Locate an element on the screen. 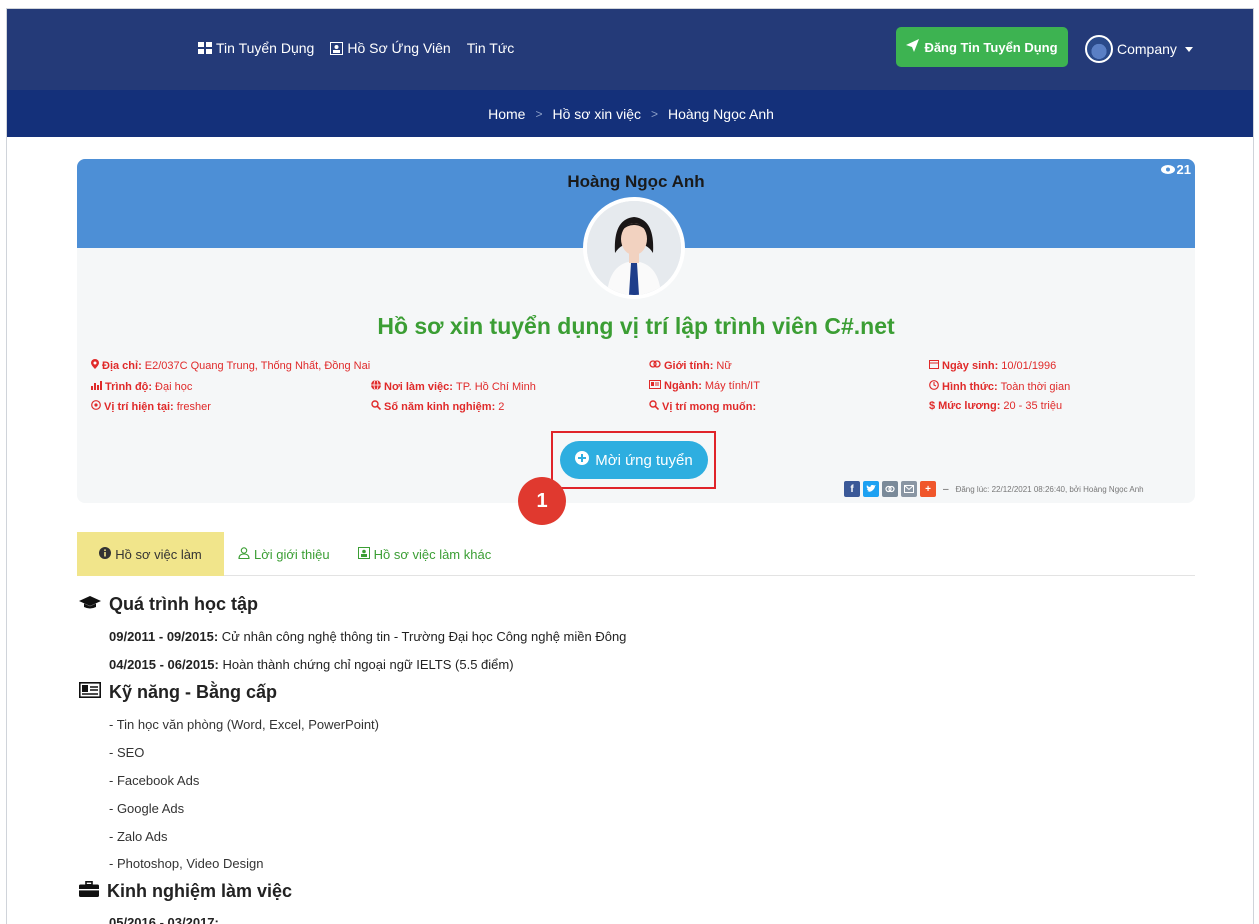  education-period: 04/2015 - 06/2015: is located at coordinates (164, 664).